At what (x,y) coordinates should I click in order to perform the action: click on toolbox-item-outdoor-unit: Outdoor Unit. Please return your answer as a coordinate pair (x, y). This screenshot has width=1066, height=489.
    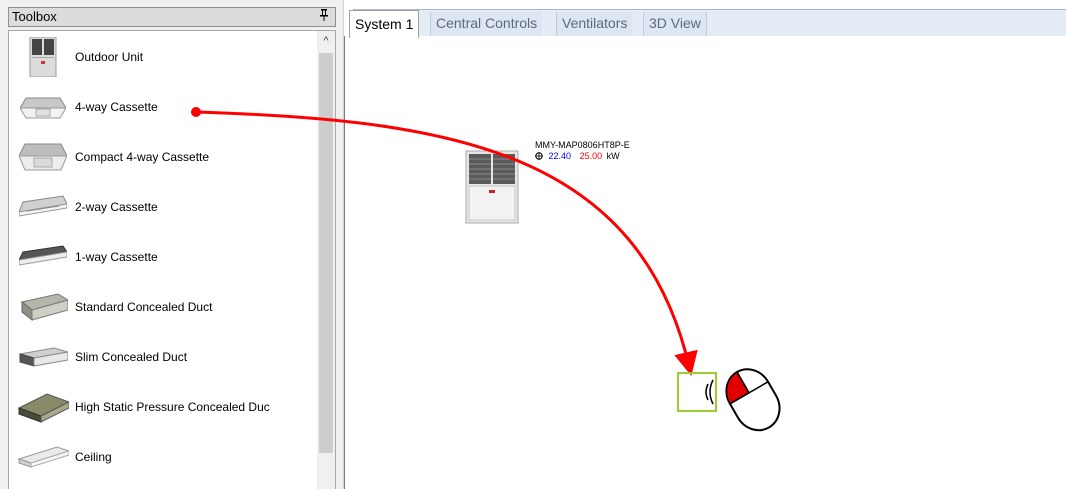
    Looking at the image, I should click on (164, 57).